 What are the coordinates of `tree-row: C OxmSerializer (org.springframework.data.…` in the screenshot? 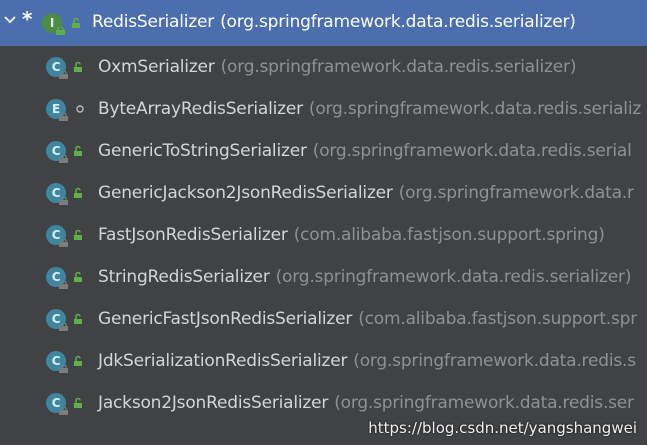 It's located at (323, 67).